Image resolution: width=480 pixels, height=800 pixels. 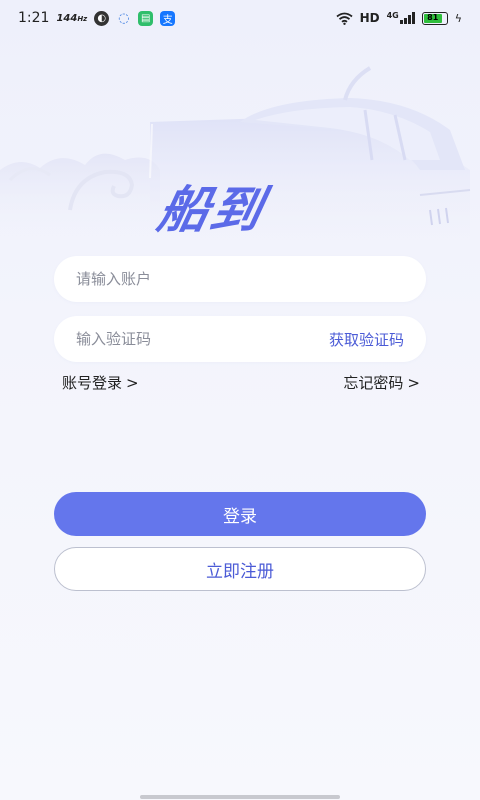 I want to click on notification-app-icon: ◐, so click(x=102, y=18).